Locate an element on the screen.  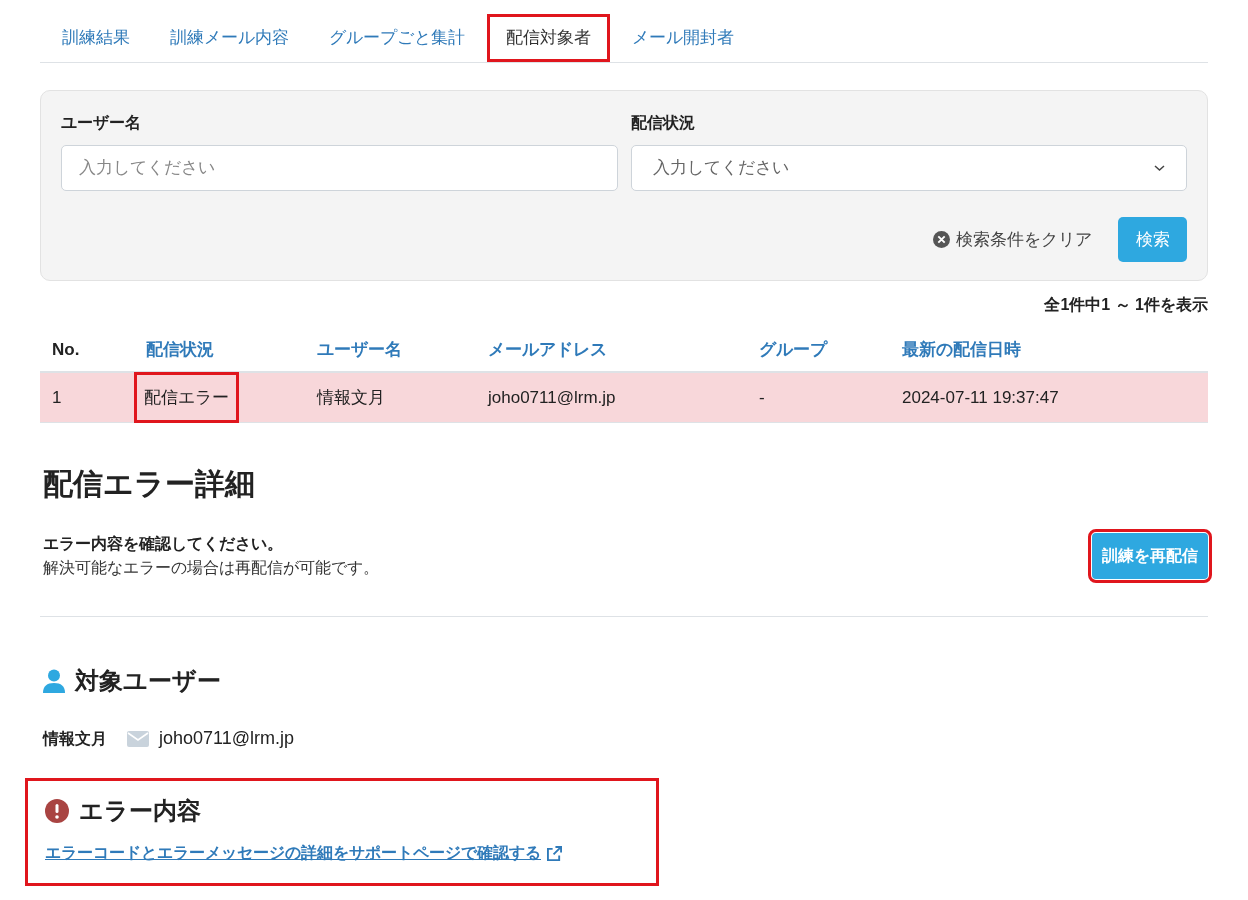
table-cell-text: 1 is located at coordinates (57, 397).